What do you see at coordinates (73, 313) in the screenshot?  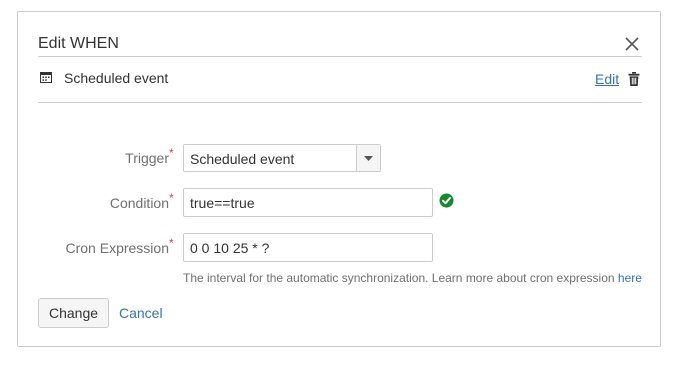 I see `change-button: Change` at bounding box center [73, 313].